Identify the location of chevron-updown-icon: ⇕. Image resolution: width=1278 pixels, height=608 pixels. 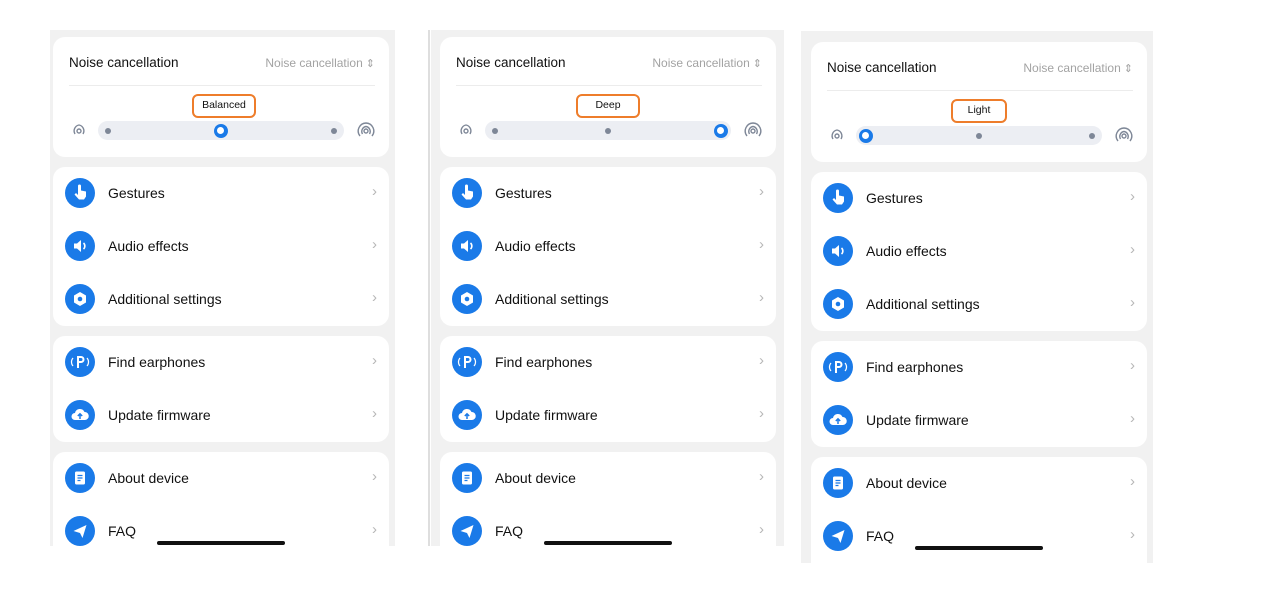
(370, 64).